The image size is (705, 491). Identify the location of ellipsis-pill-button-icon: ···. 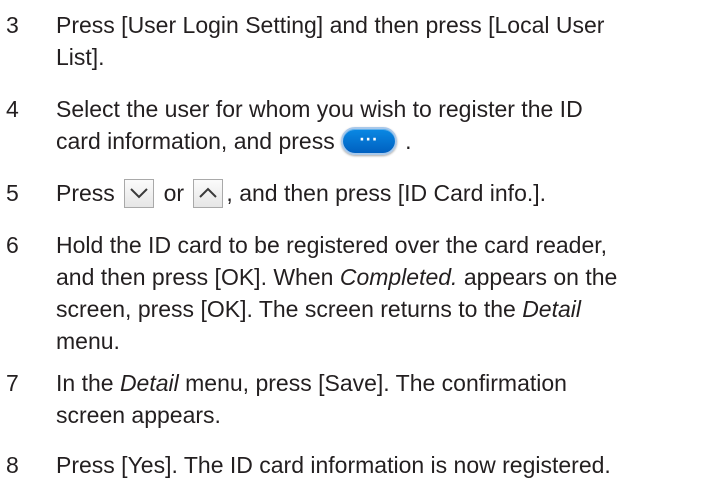
(368, 141).